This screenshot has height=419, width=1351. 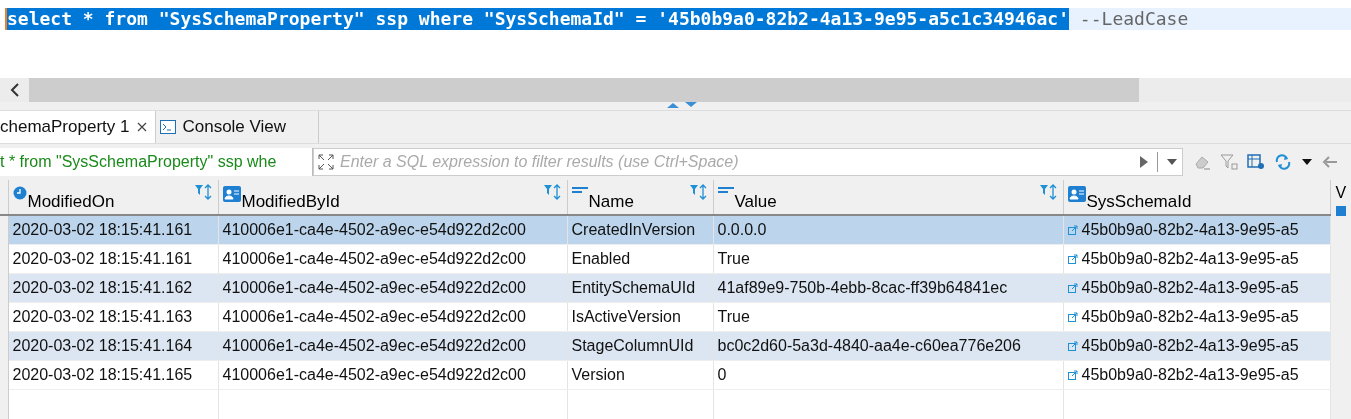 What do you see at coordinates (326, 162) in the screenshot?
I see `expand-icon` at bounding box center [326, 162].